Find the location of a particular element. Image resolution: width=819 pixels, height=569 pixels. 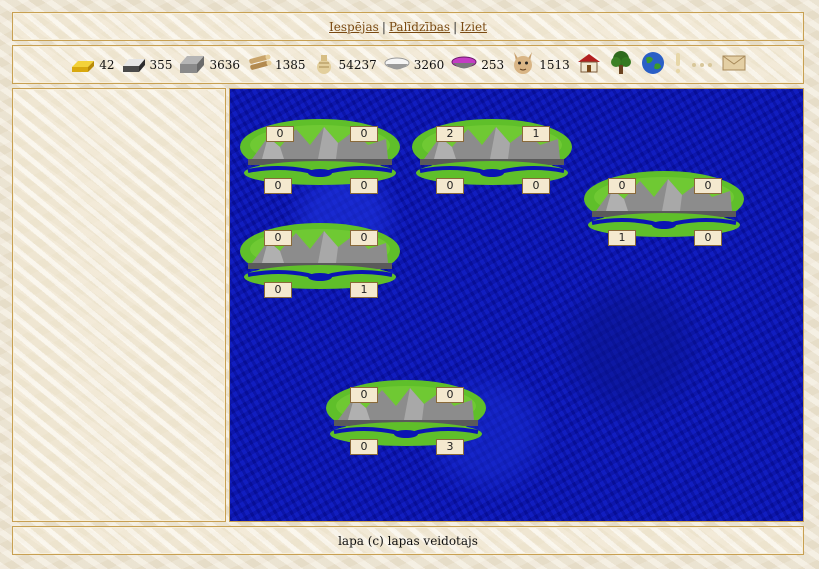

resource-iron: 355 is located at coordinates (147, 64).